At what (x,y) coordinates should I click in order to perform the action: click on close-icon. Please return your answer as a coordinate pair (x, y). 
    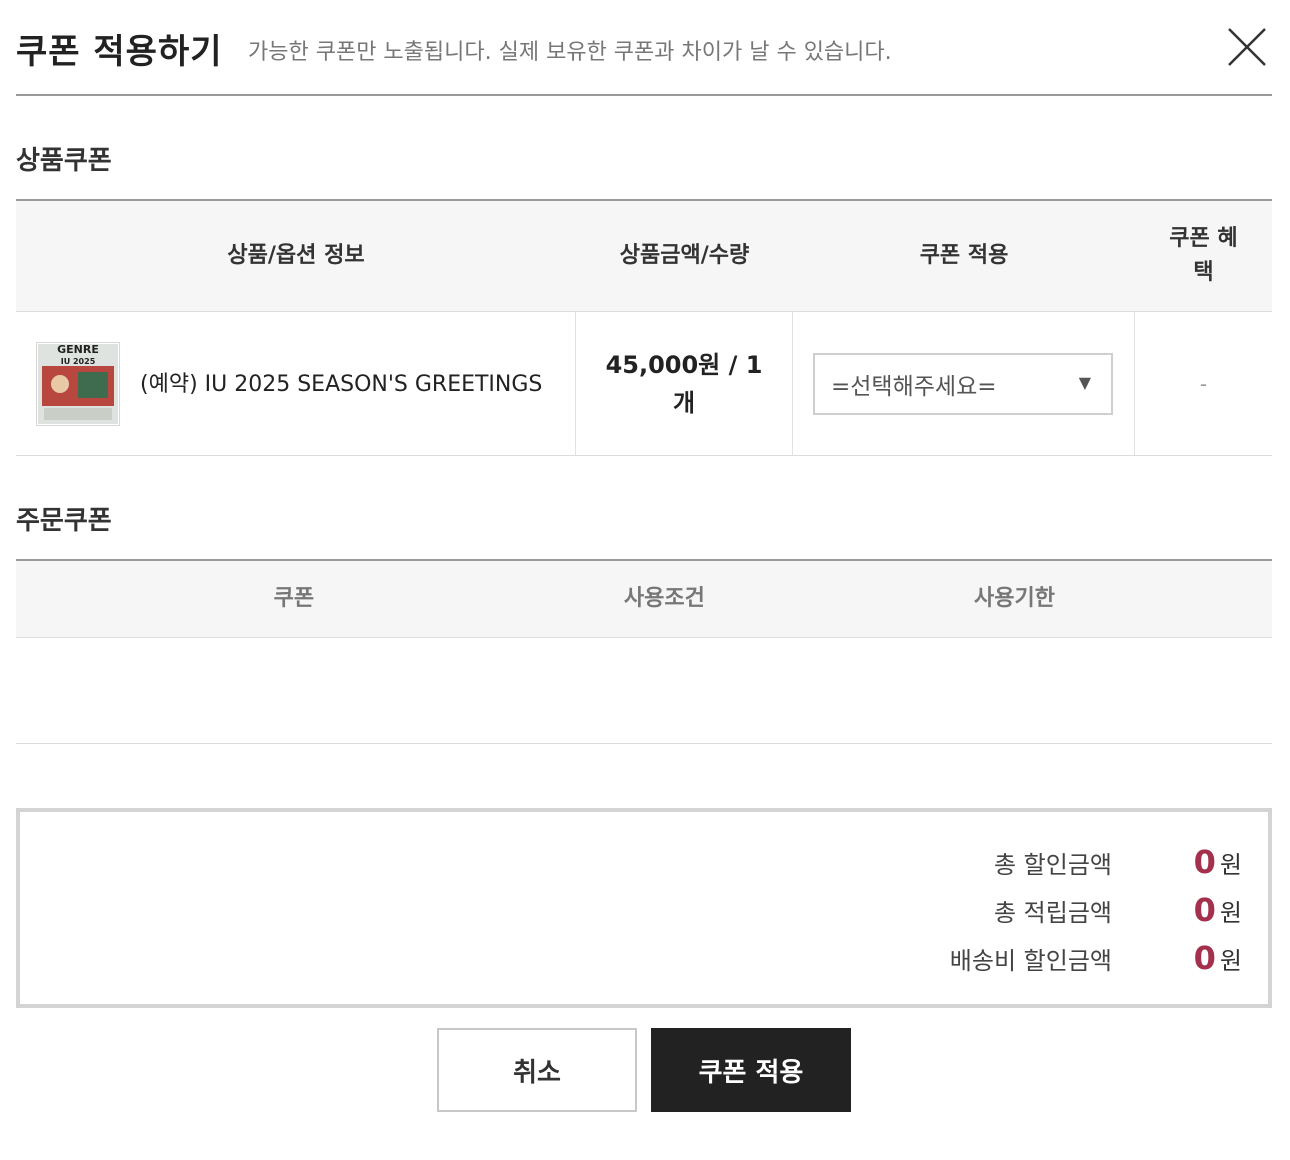
    Looking at the image, I should click on (1247, 47).